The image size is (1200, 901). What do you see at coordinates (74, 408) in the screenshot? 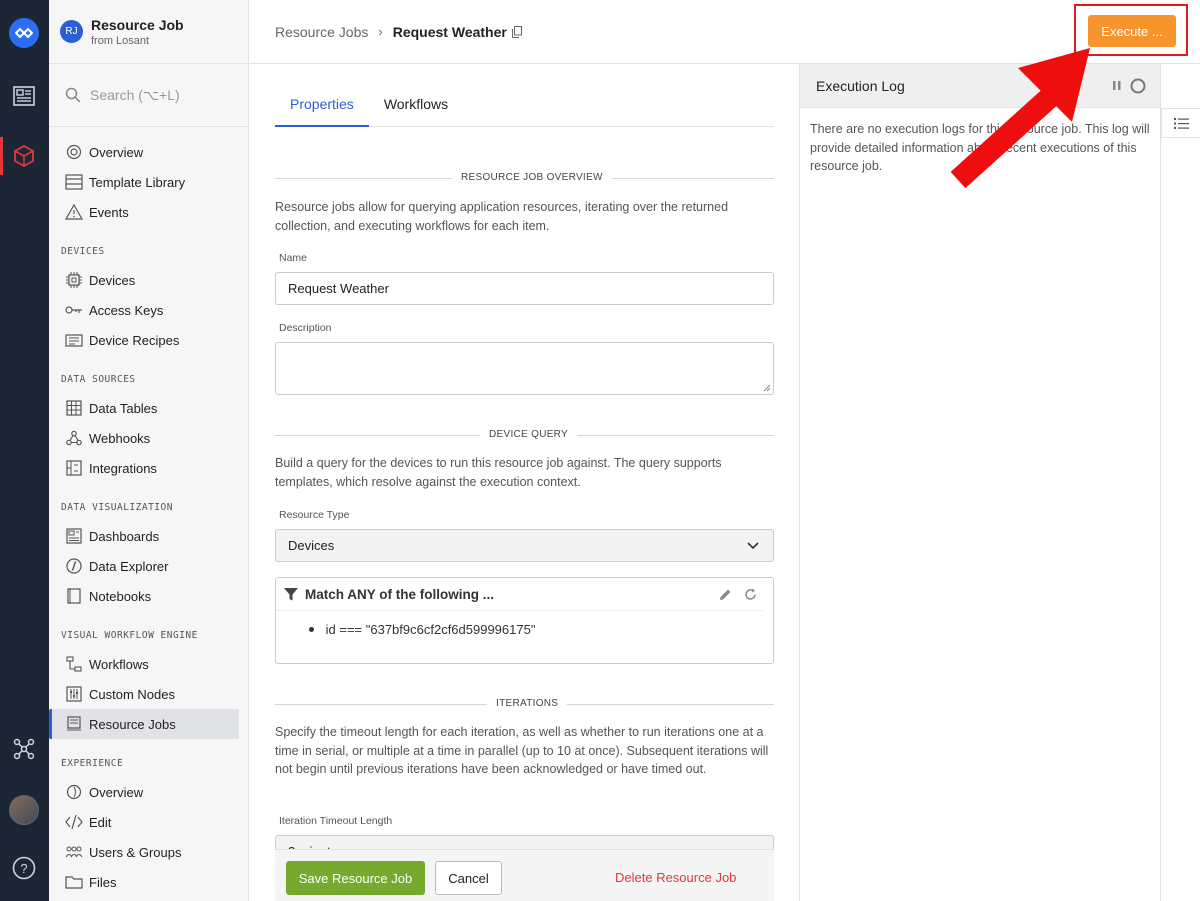
I see `table-icon` at bounding box center [74, 408].